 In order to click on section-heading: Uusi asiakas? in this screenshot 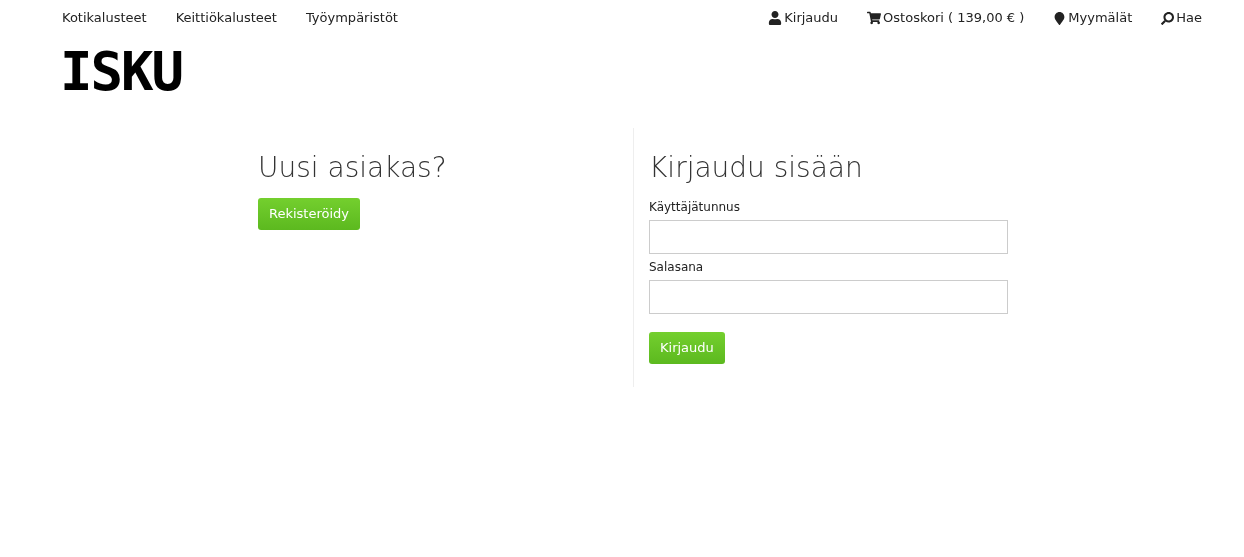, I will do `click(353, 168)`.